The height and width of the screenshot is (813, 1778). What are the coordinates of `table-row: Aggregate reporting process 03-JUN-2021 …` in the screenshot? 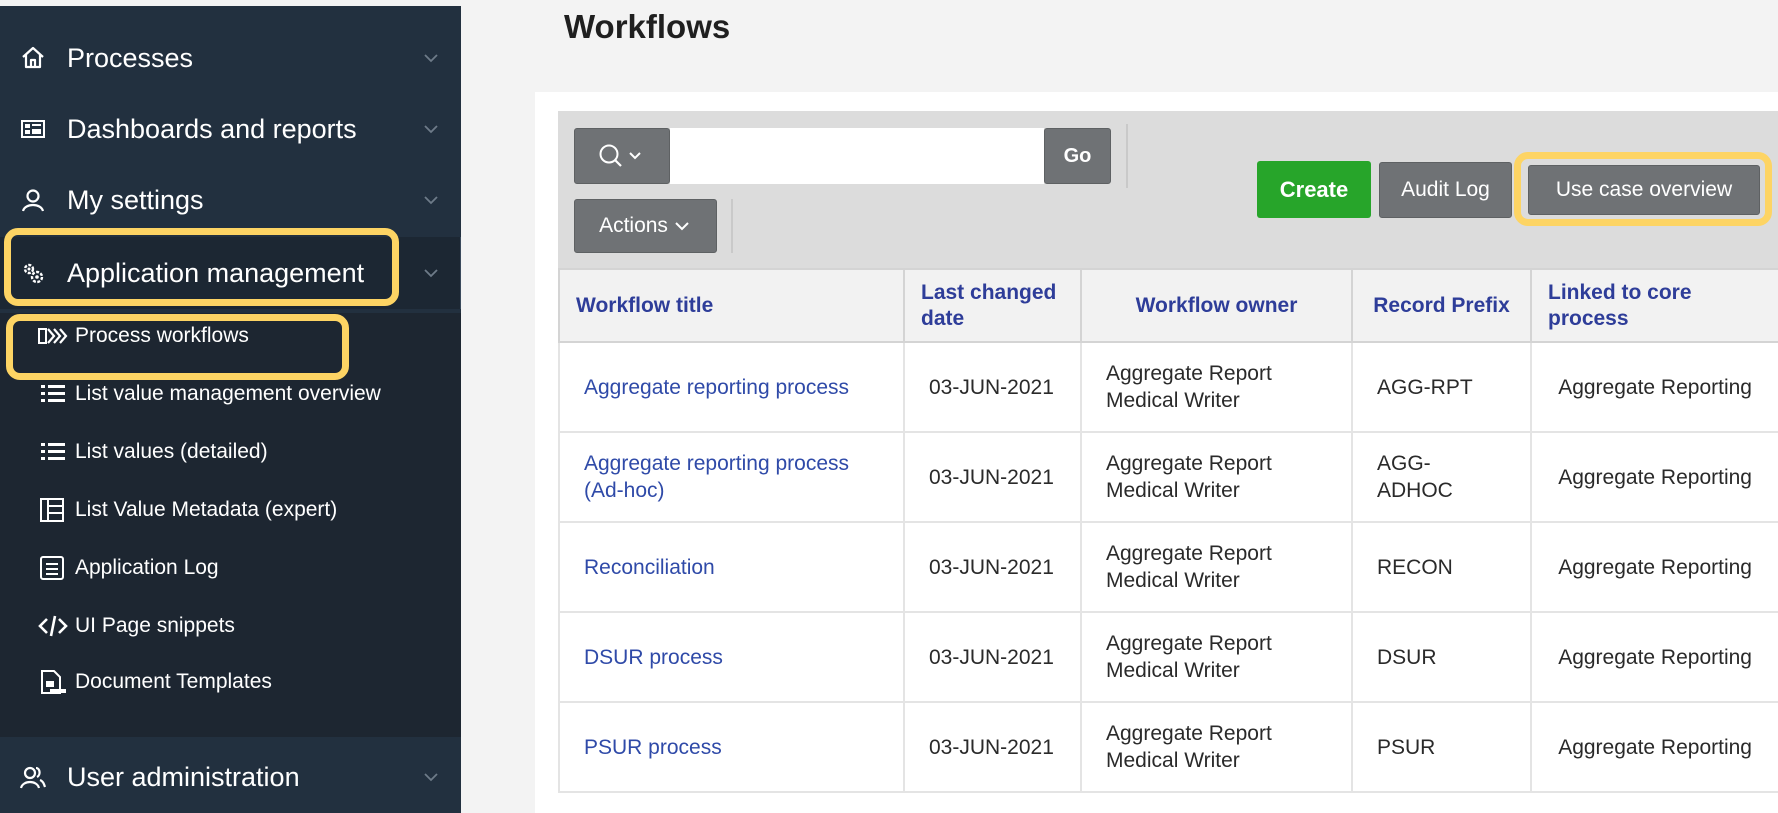 It's located at (1168, 387).